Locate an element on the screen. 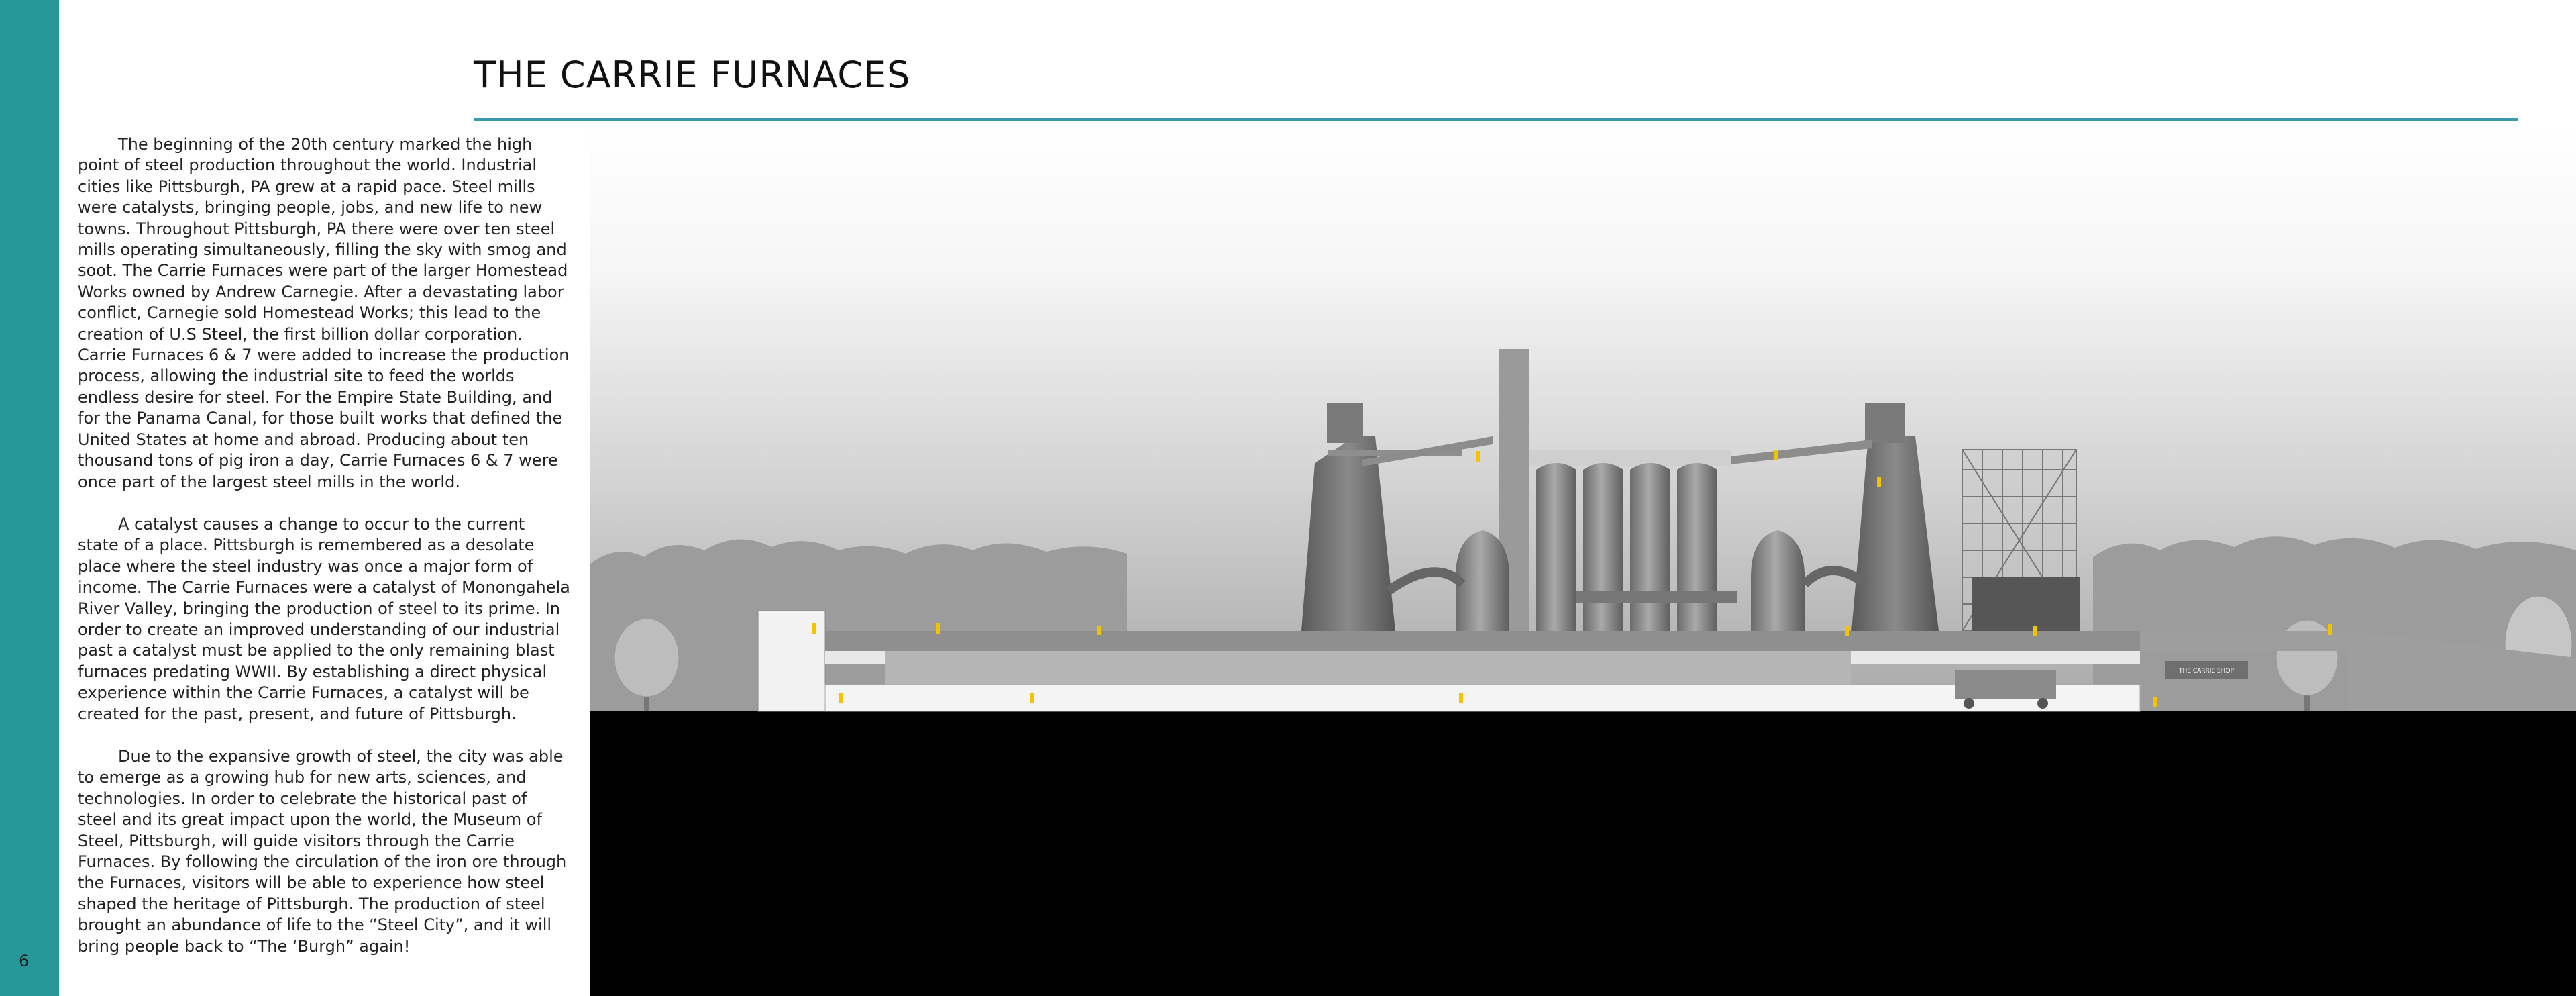 Image resolution: width=2576 pixels, height=996 pixels. shop-sign: THE CARRIE SHOP is located at coordinates (2206, 670).